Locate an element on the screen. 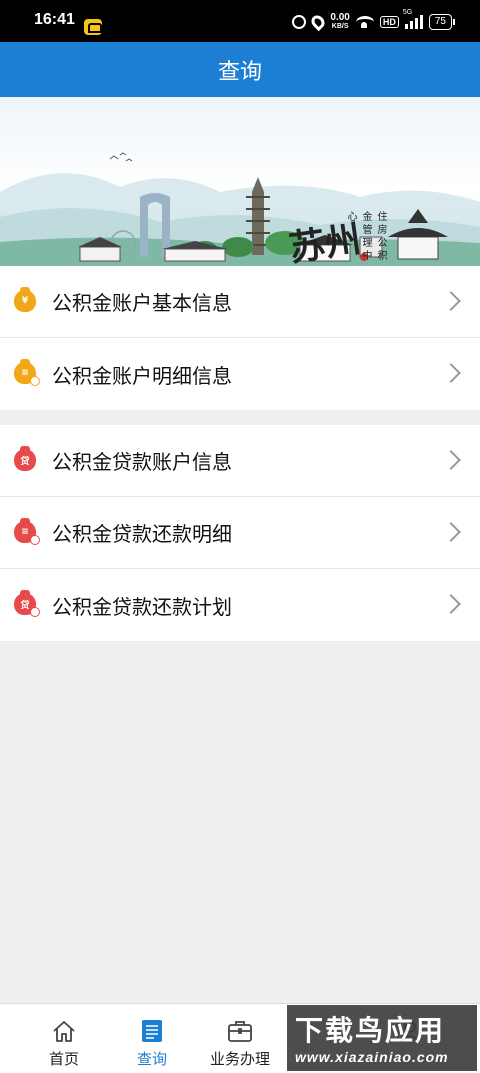 Image resolution: width=480 pixels, height=1073 pixels. title-bar: 查询 is located at coordinates (240, 69).